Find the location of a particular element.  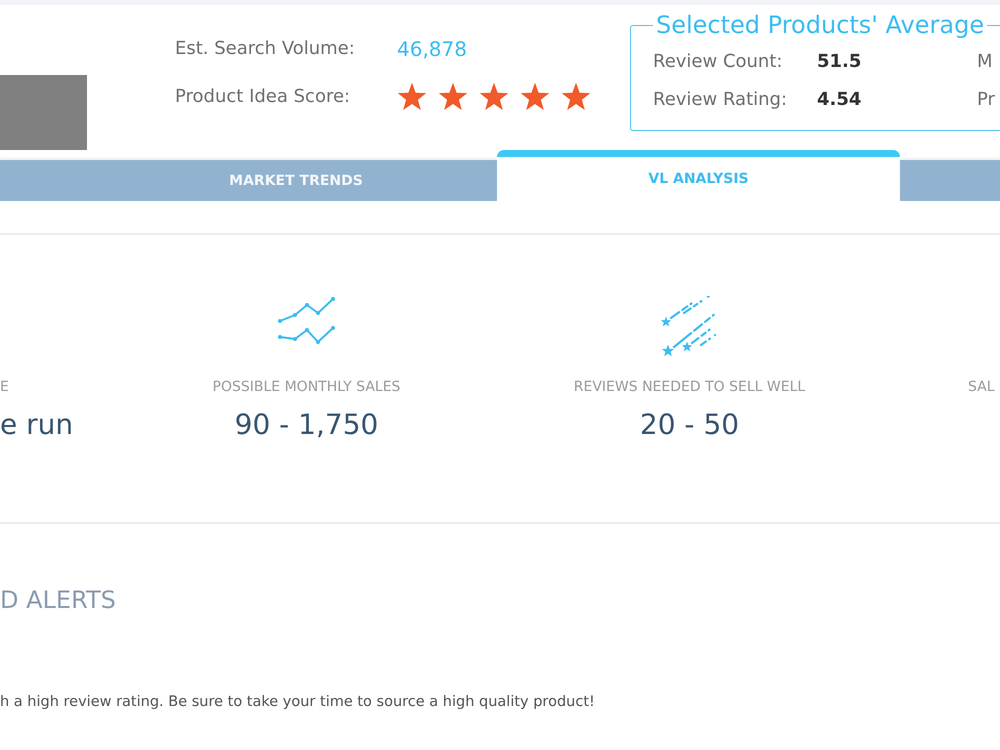

tab is located at coordinates (950, 180).